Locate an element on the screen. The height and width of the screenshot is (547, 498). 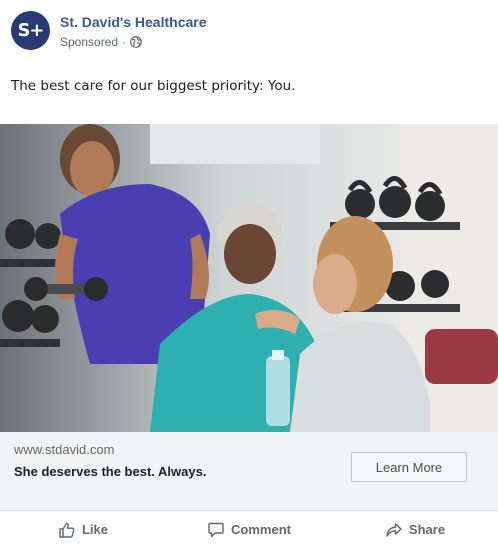
page-avatar: S+ is located at coordinates (30, 30).